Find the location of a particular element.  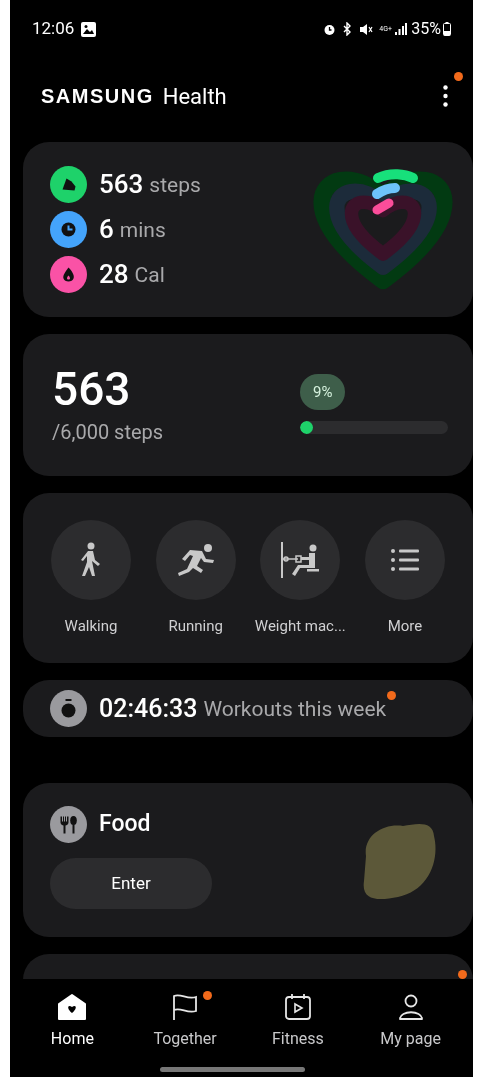

app-title: Health is located at coordinates (194, 96).